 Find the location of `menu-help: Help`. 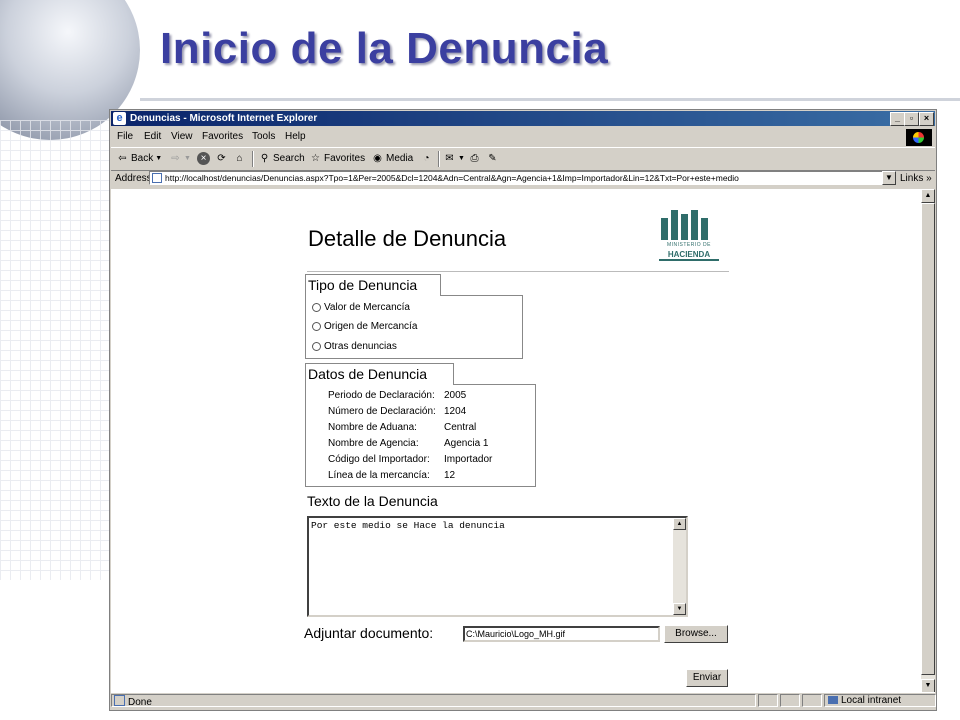

menu-help: Help is located at coordinates (295, 136).